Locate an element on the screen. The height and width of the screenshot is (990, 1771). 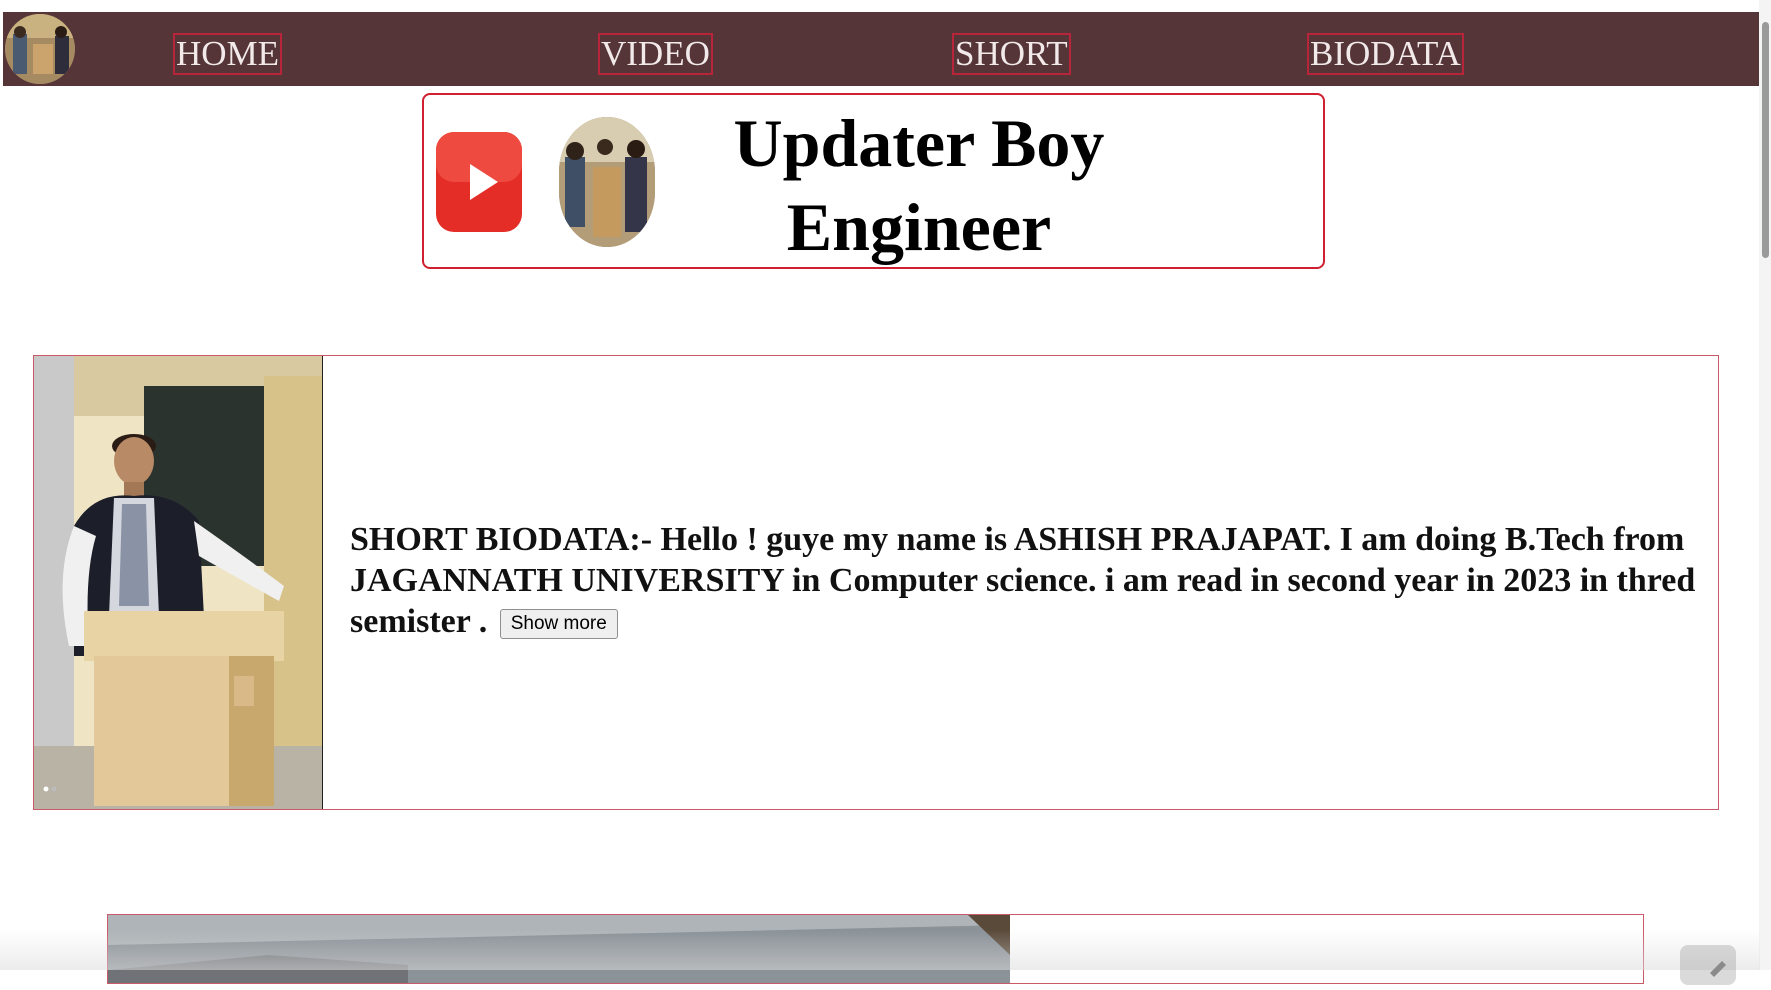
group-photo-icon is located at coordinates (607, 182).